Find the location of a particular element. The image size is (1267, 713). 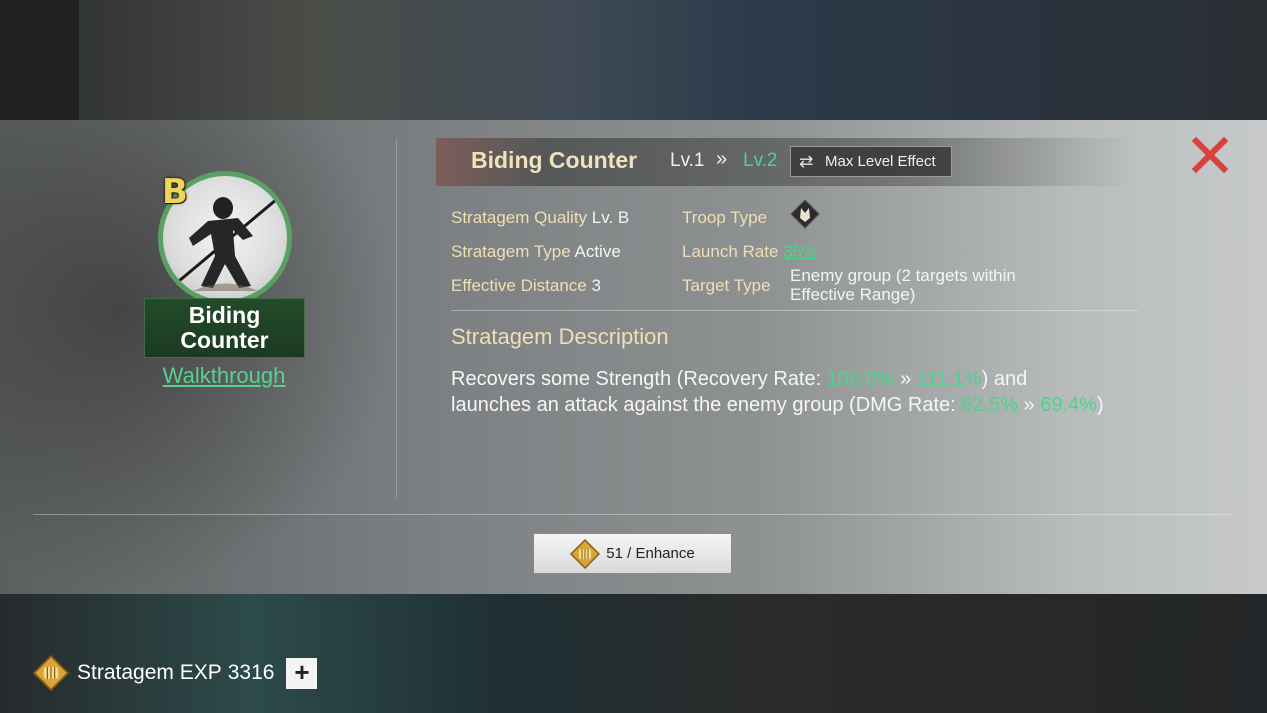

attr-distance-key: Effective Distance is located at coordinates (519, 285).